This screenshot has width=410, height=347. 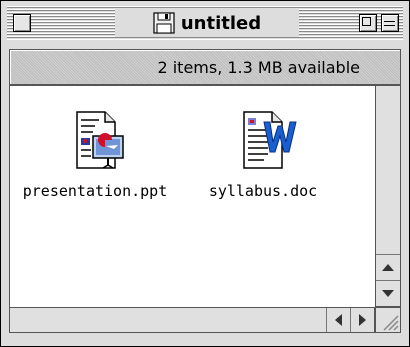 I want to click on scroll-right-button, so click(x=362, y=320).